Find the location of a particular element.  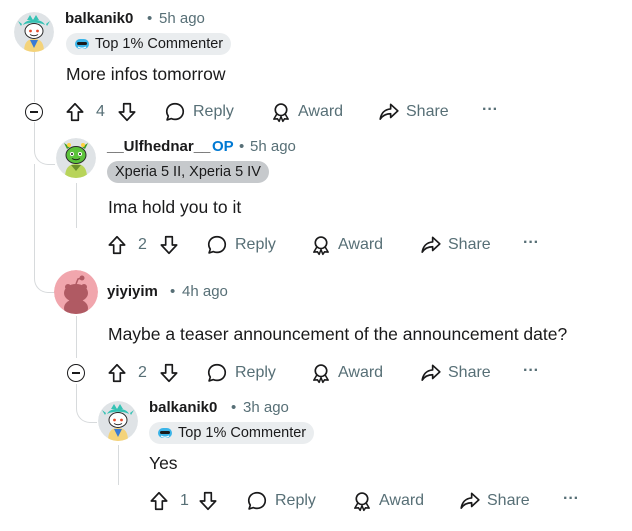

comment-body: More infos tomorrow is located at coordinates (146, 74).